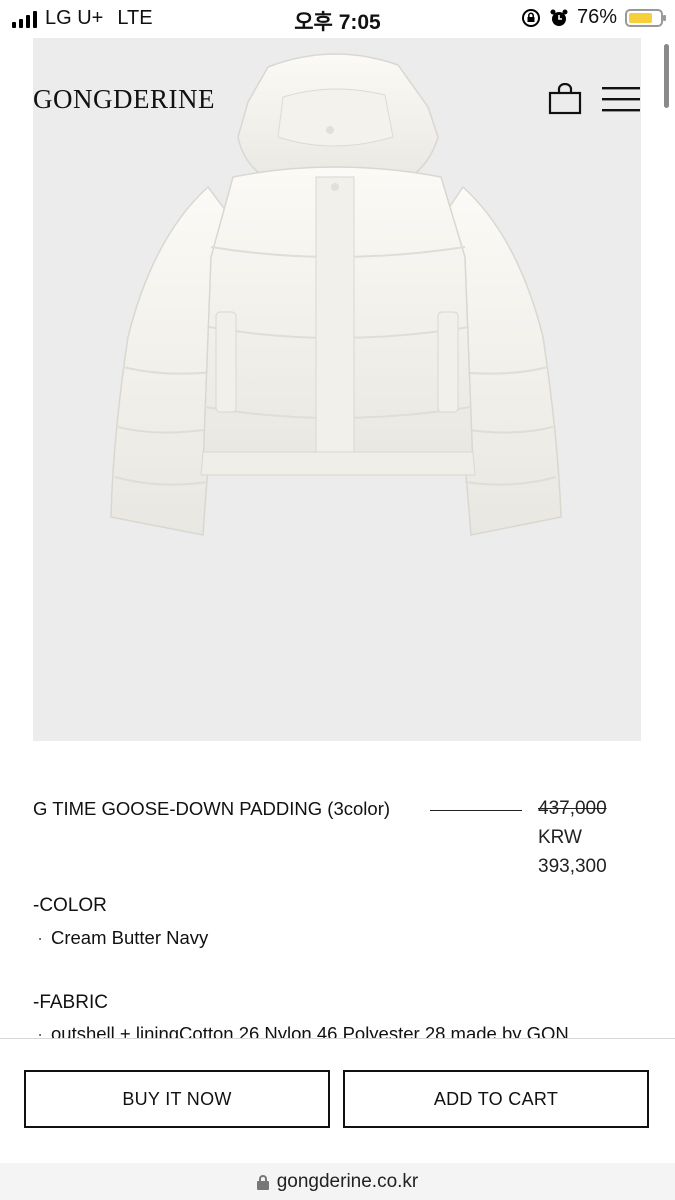  I want to click on add-to-cart-button: ADD TO CART, so click(496, 1099).